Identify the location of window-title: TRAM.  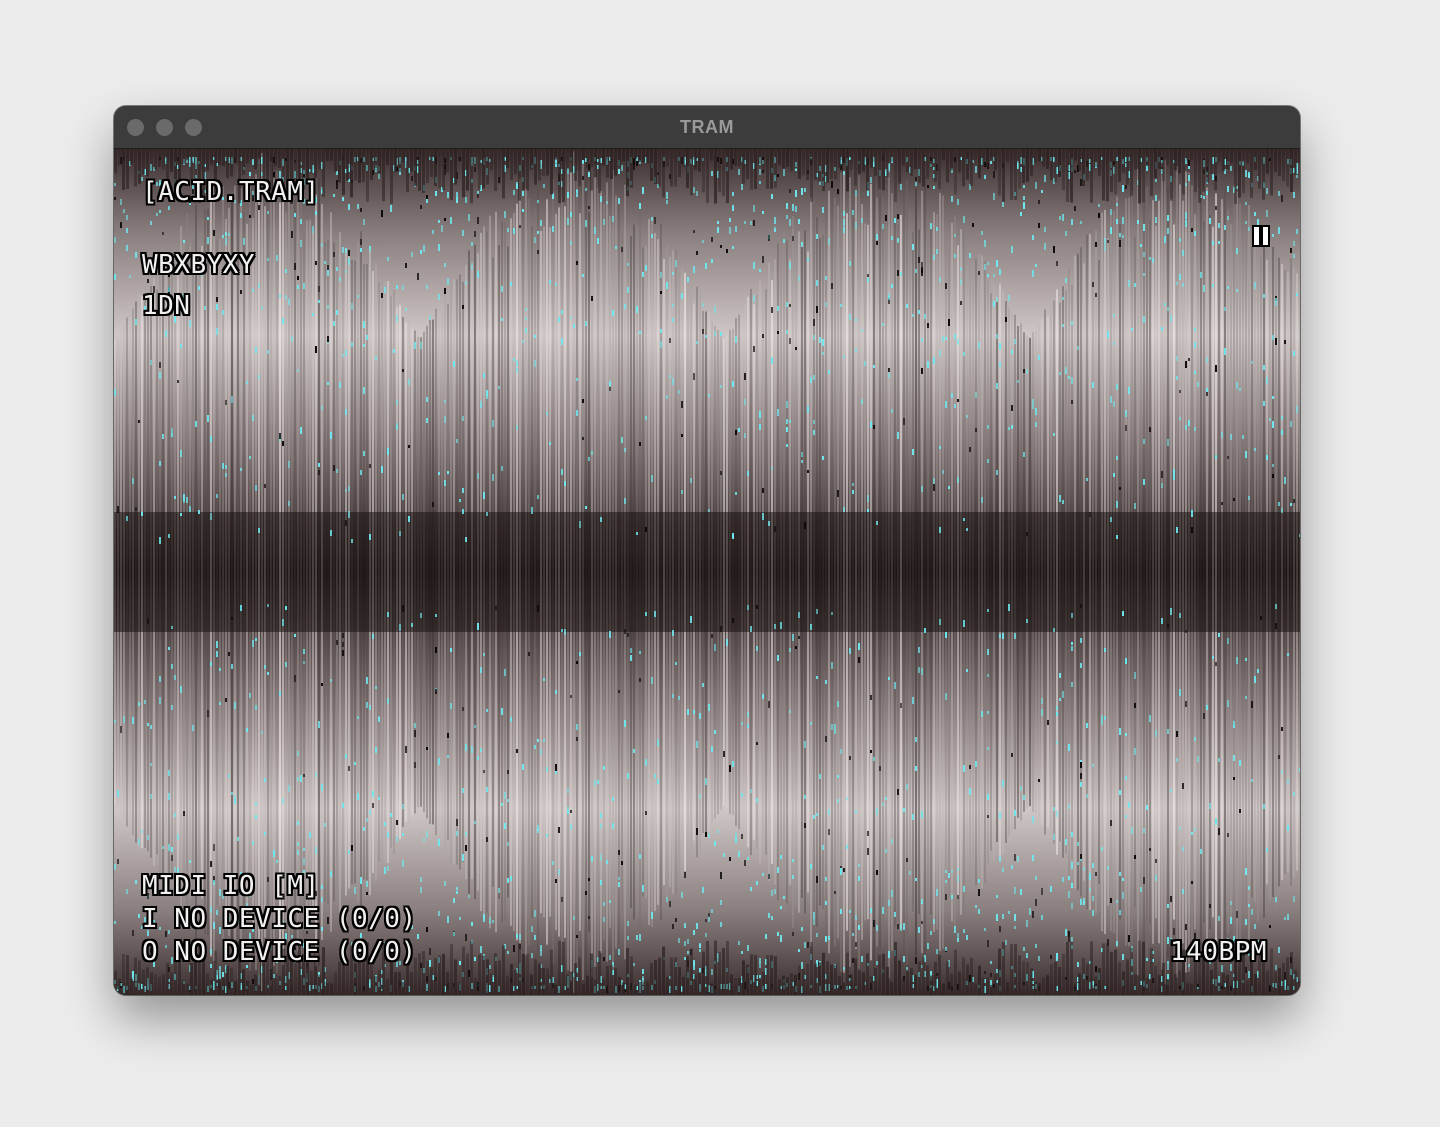
(707, 127).